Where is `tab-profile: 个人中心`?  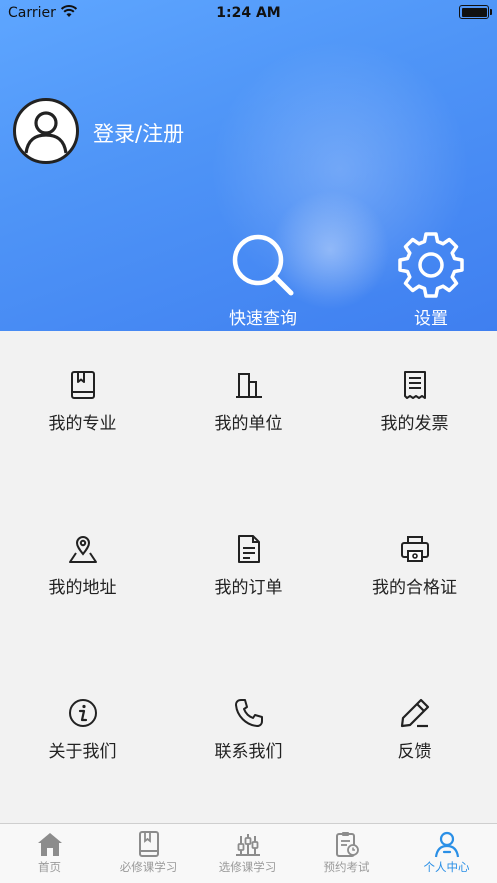
tab-profile: 个人中心 is located at coordinates (446, 853).